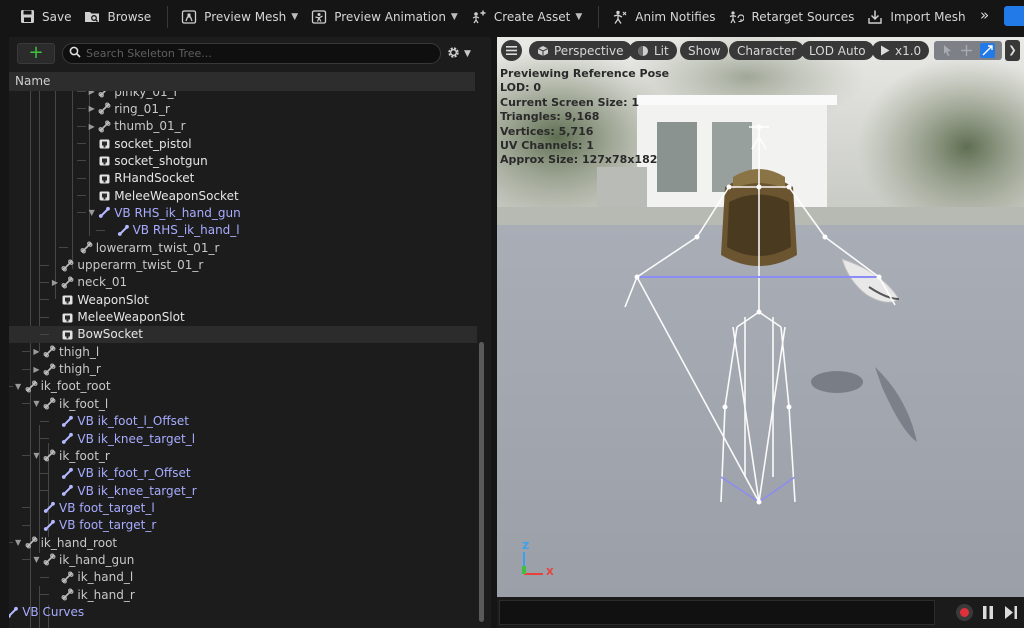  Describe the element at coordinates (139, 143) in the screenshot. I see `tree-row-content: socket_pistol` at that location.